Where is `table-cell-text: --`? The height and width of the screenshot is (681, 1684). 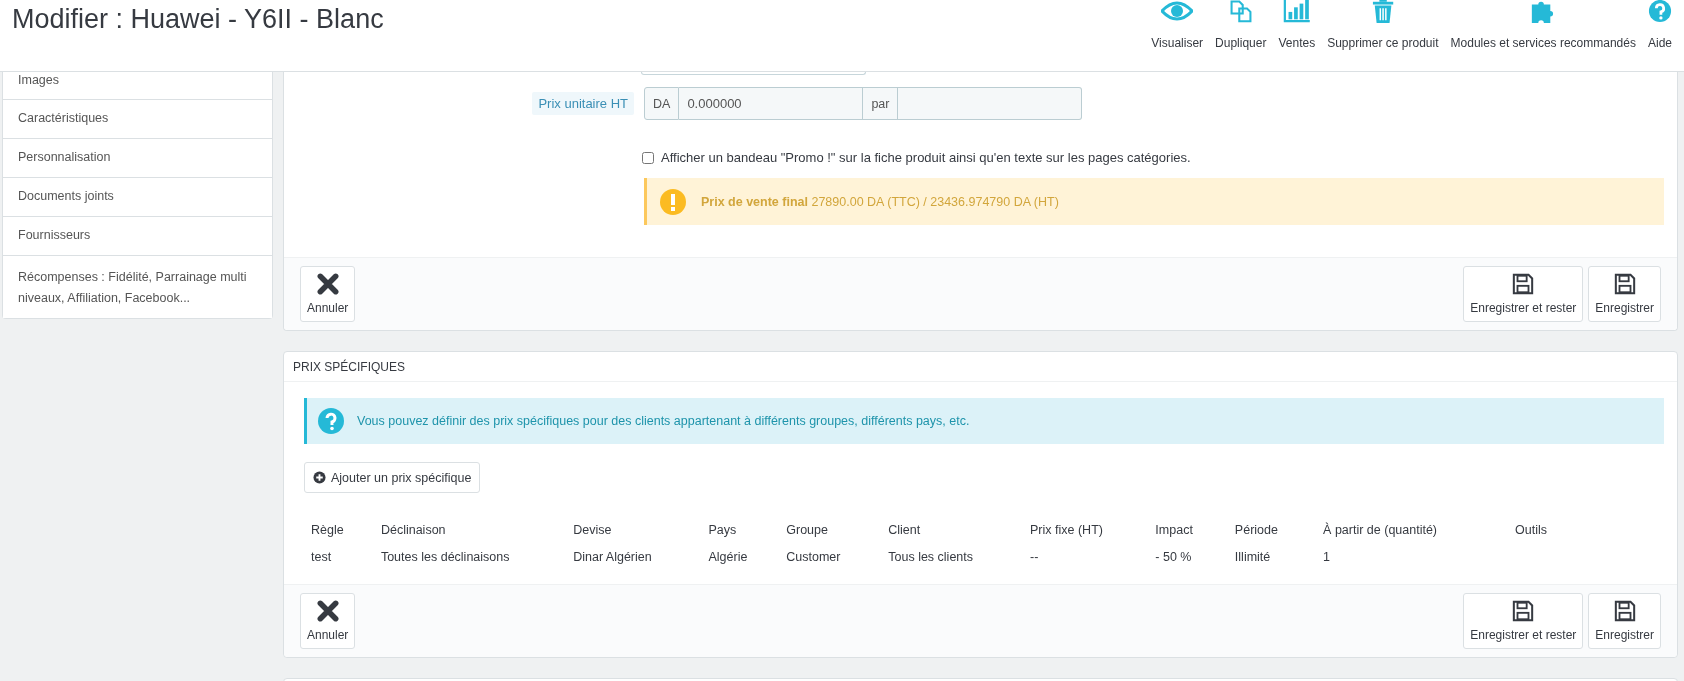 table-cell-text: -- is located at coordinates (1034, 557).